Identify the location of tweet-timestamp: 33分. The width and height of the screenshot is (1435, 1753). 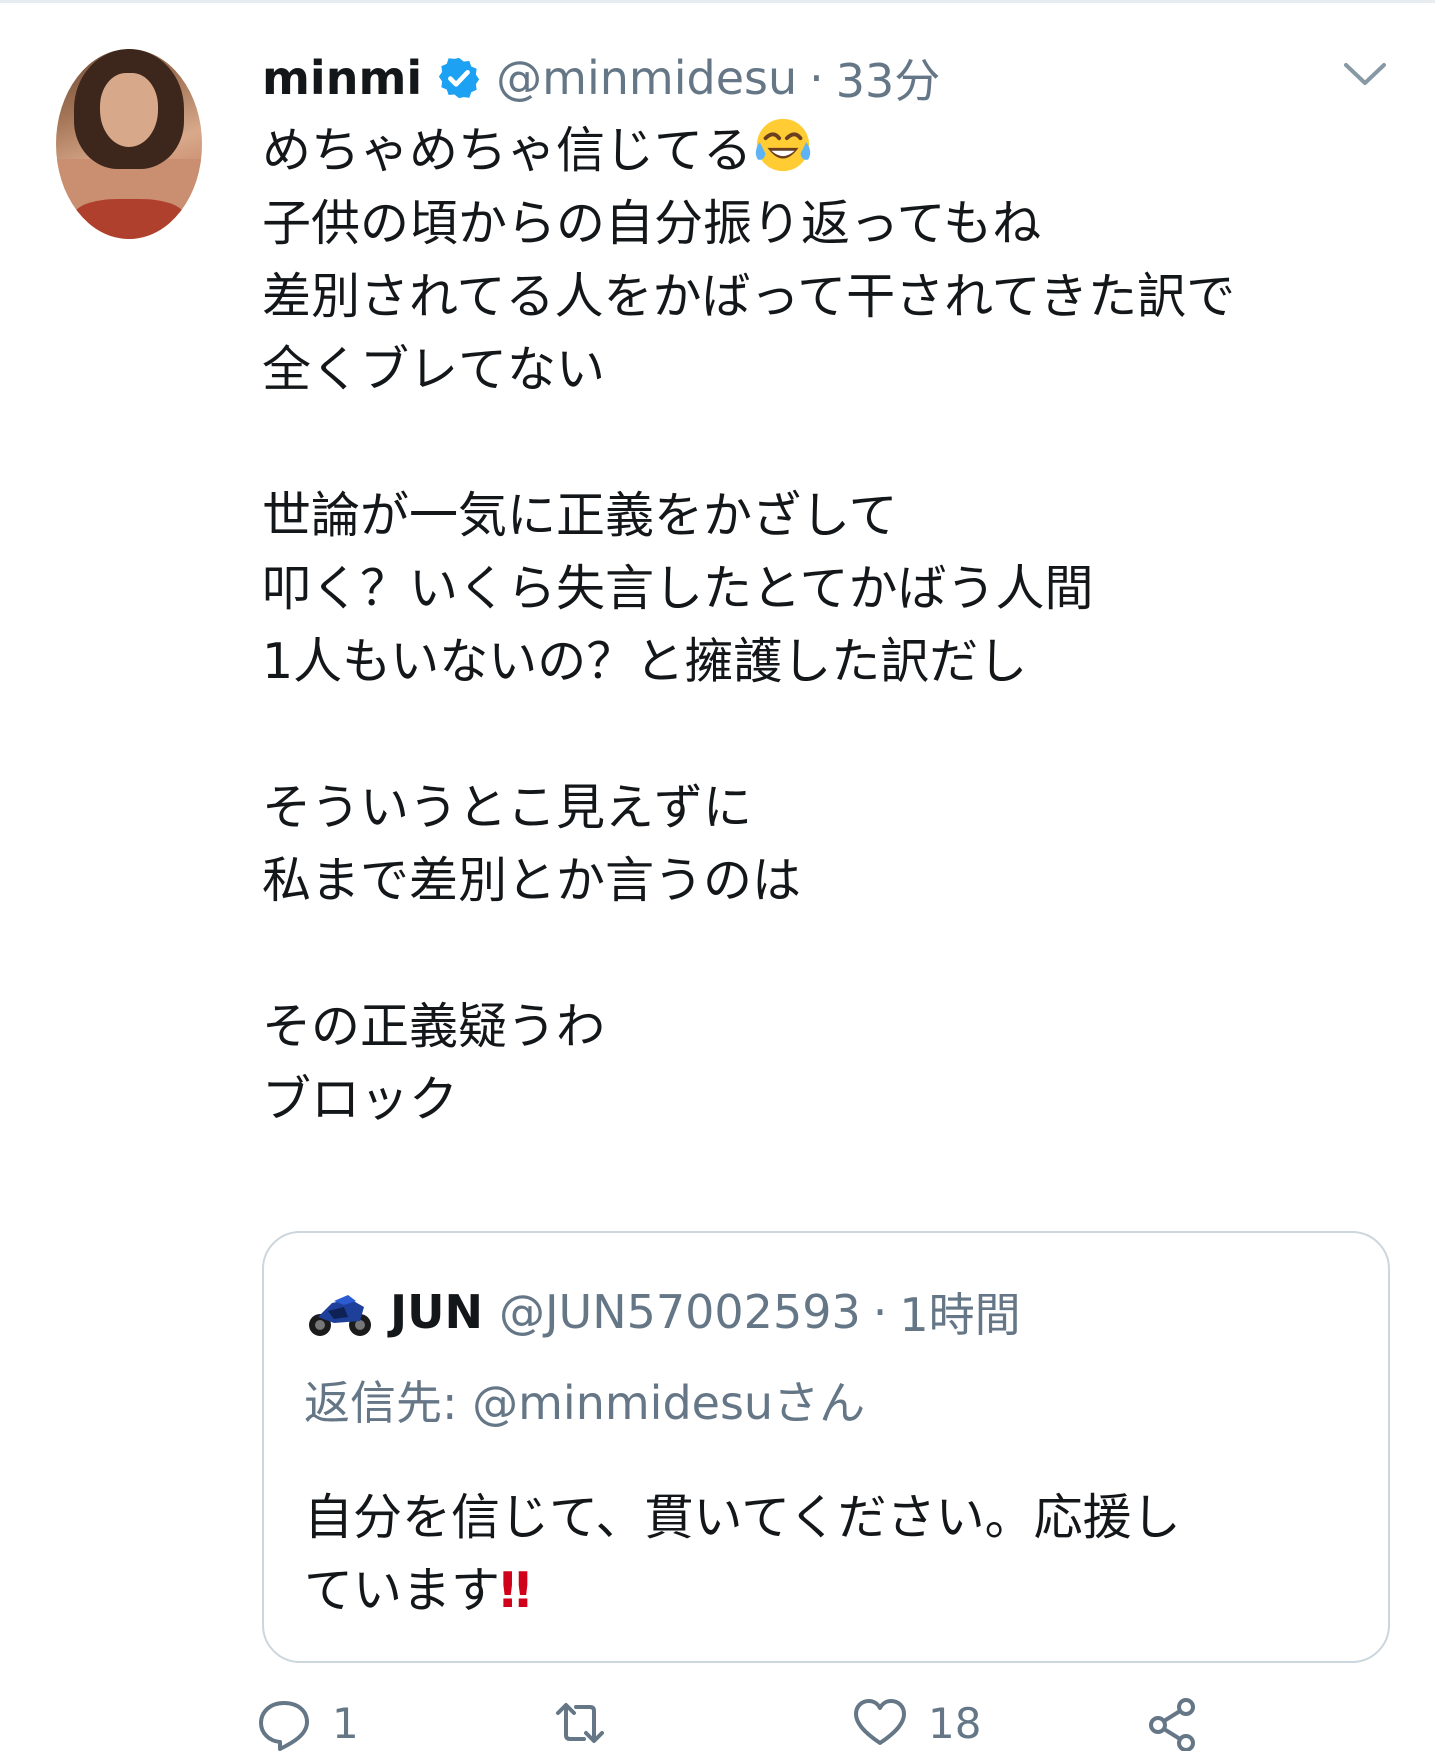
(888, 78).